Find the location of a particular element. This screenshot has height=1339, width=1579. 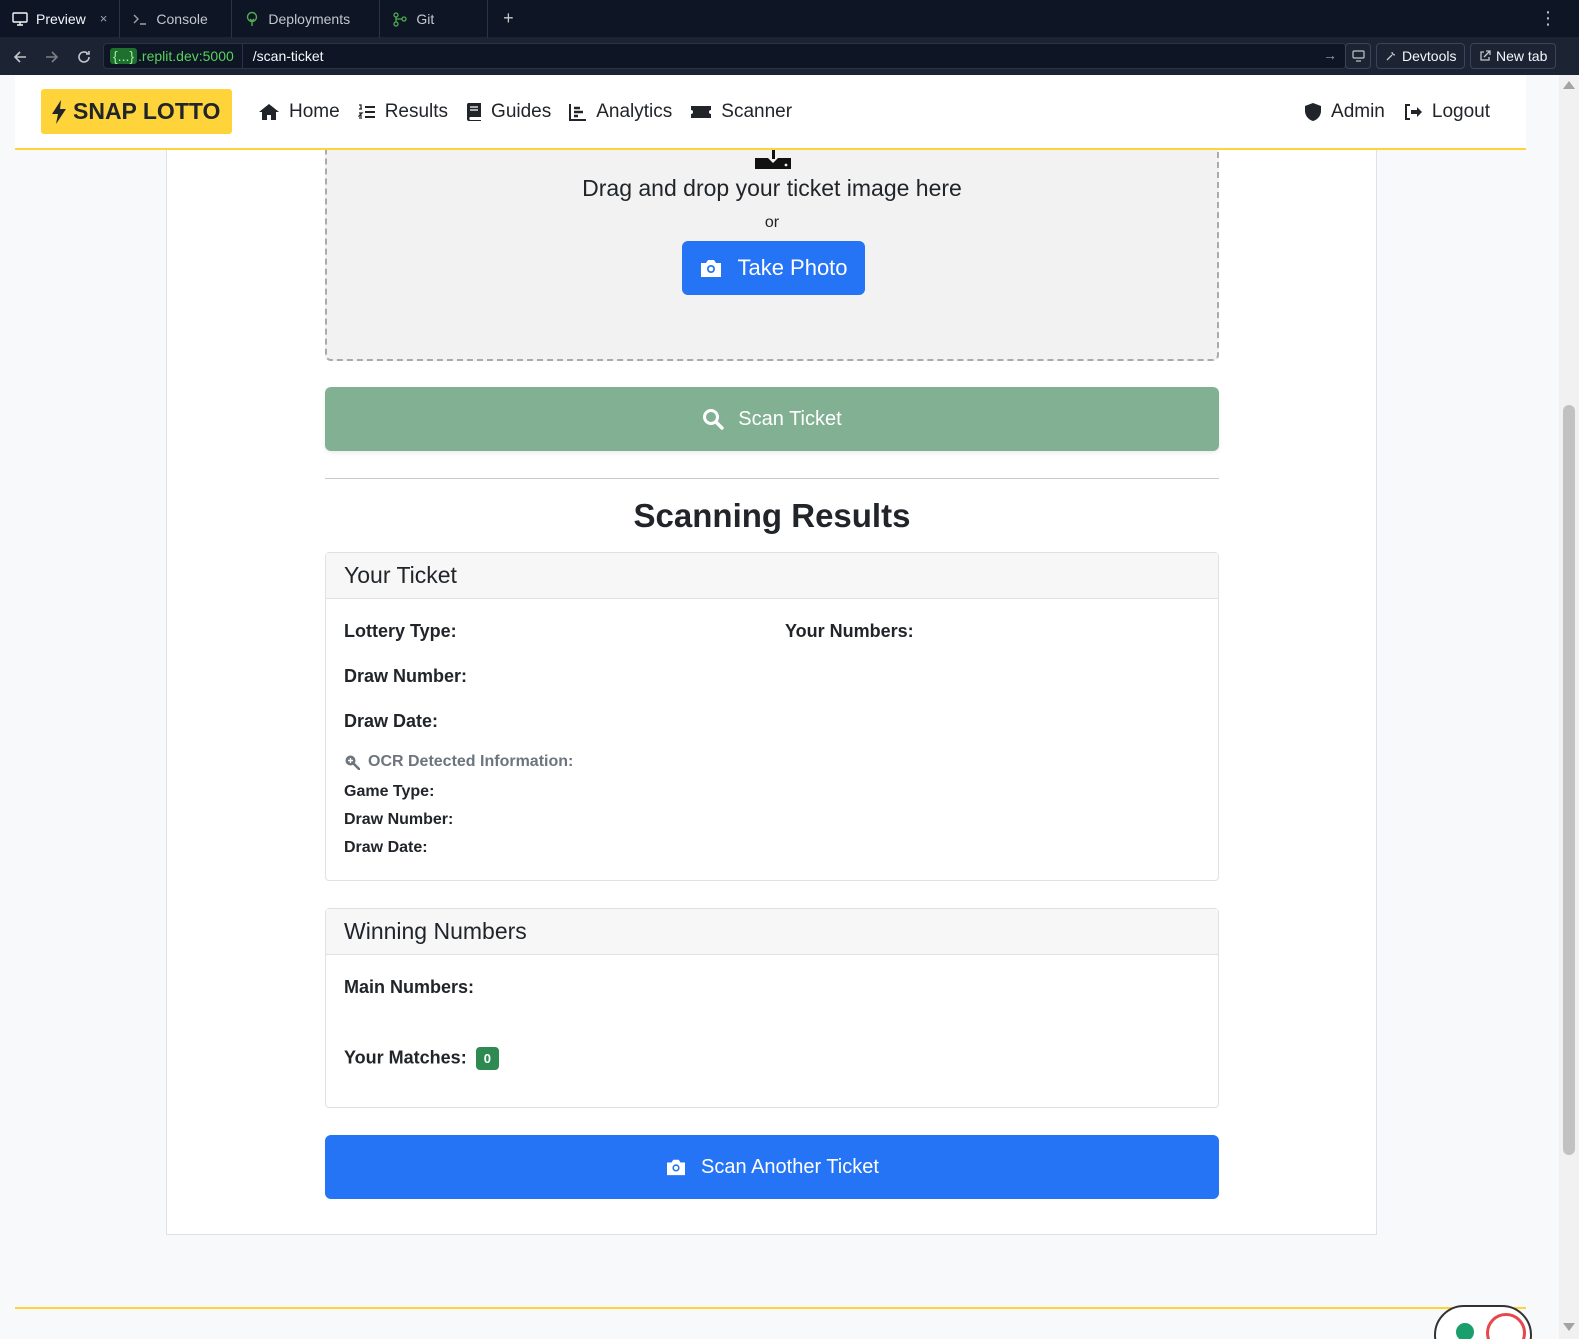

terminal-icon is located at coordinates (140, 19).